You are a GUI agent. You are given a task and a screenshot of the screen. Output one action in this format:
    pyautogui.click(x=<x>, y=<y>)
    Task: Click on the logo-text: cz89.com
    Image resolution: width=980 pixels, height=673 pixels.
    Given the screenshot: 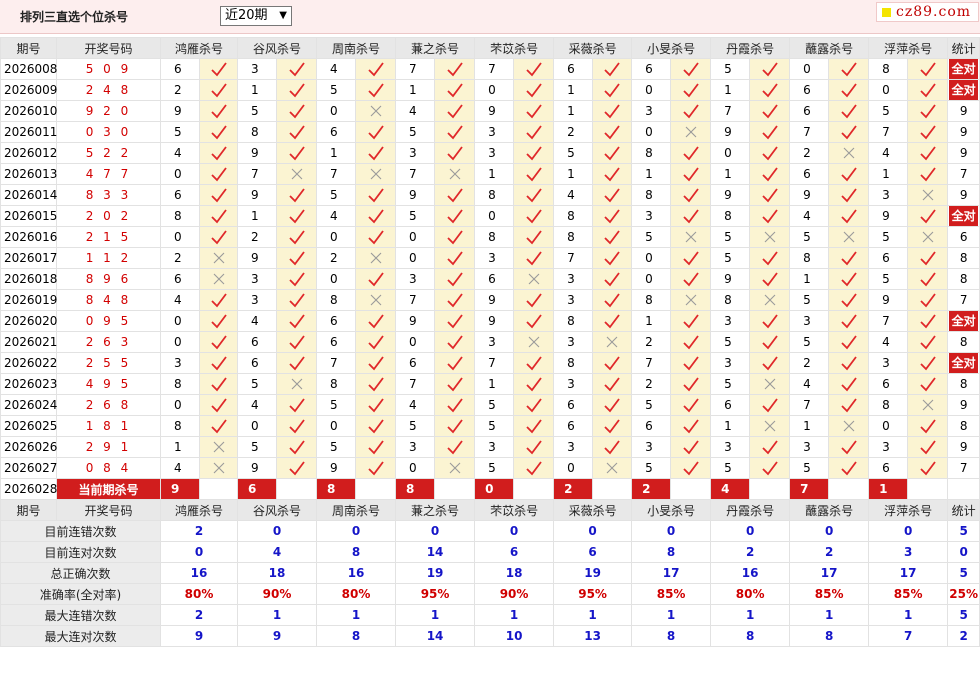 What is the action you would take?
    pyautogui.click(x=934, y=12)
    